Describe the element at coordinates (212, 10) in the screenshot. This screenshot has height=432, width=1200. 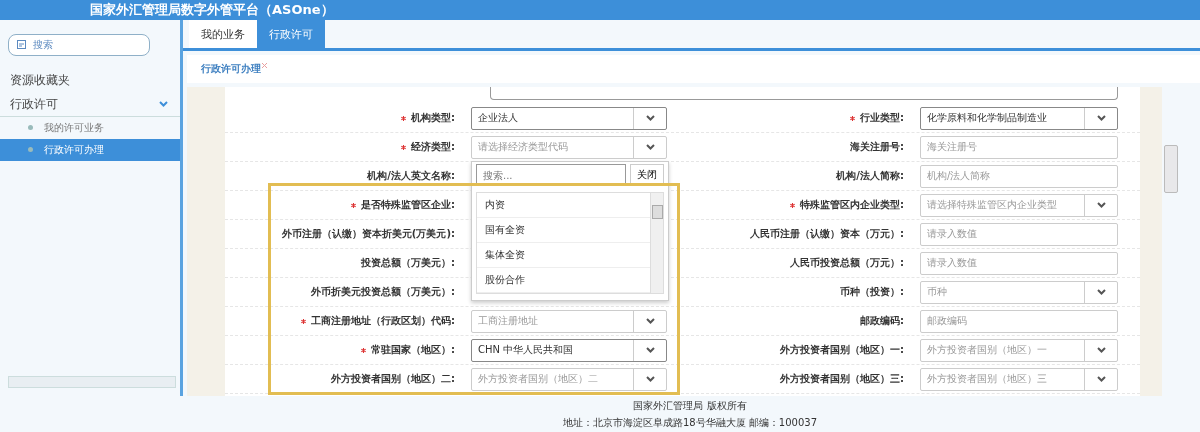
I see `app-title: 国家外汇管理局数字外管平台（ASOne）` at that location.